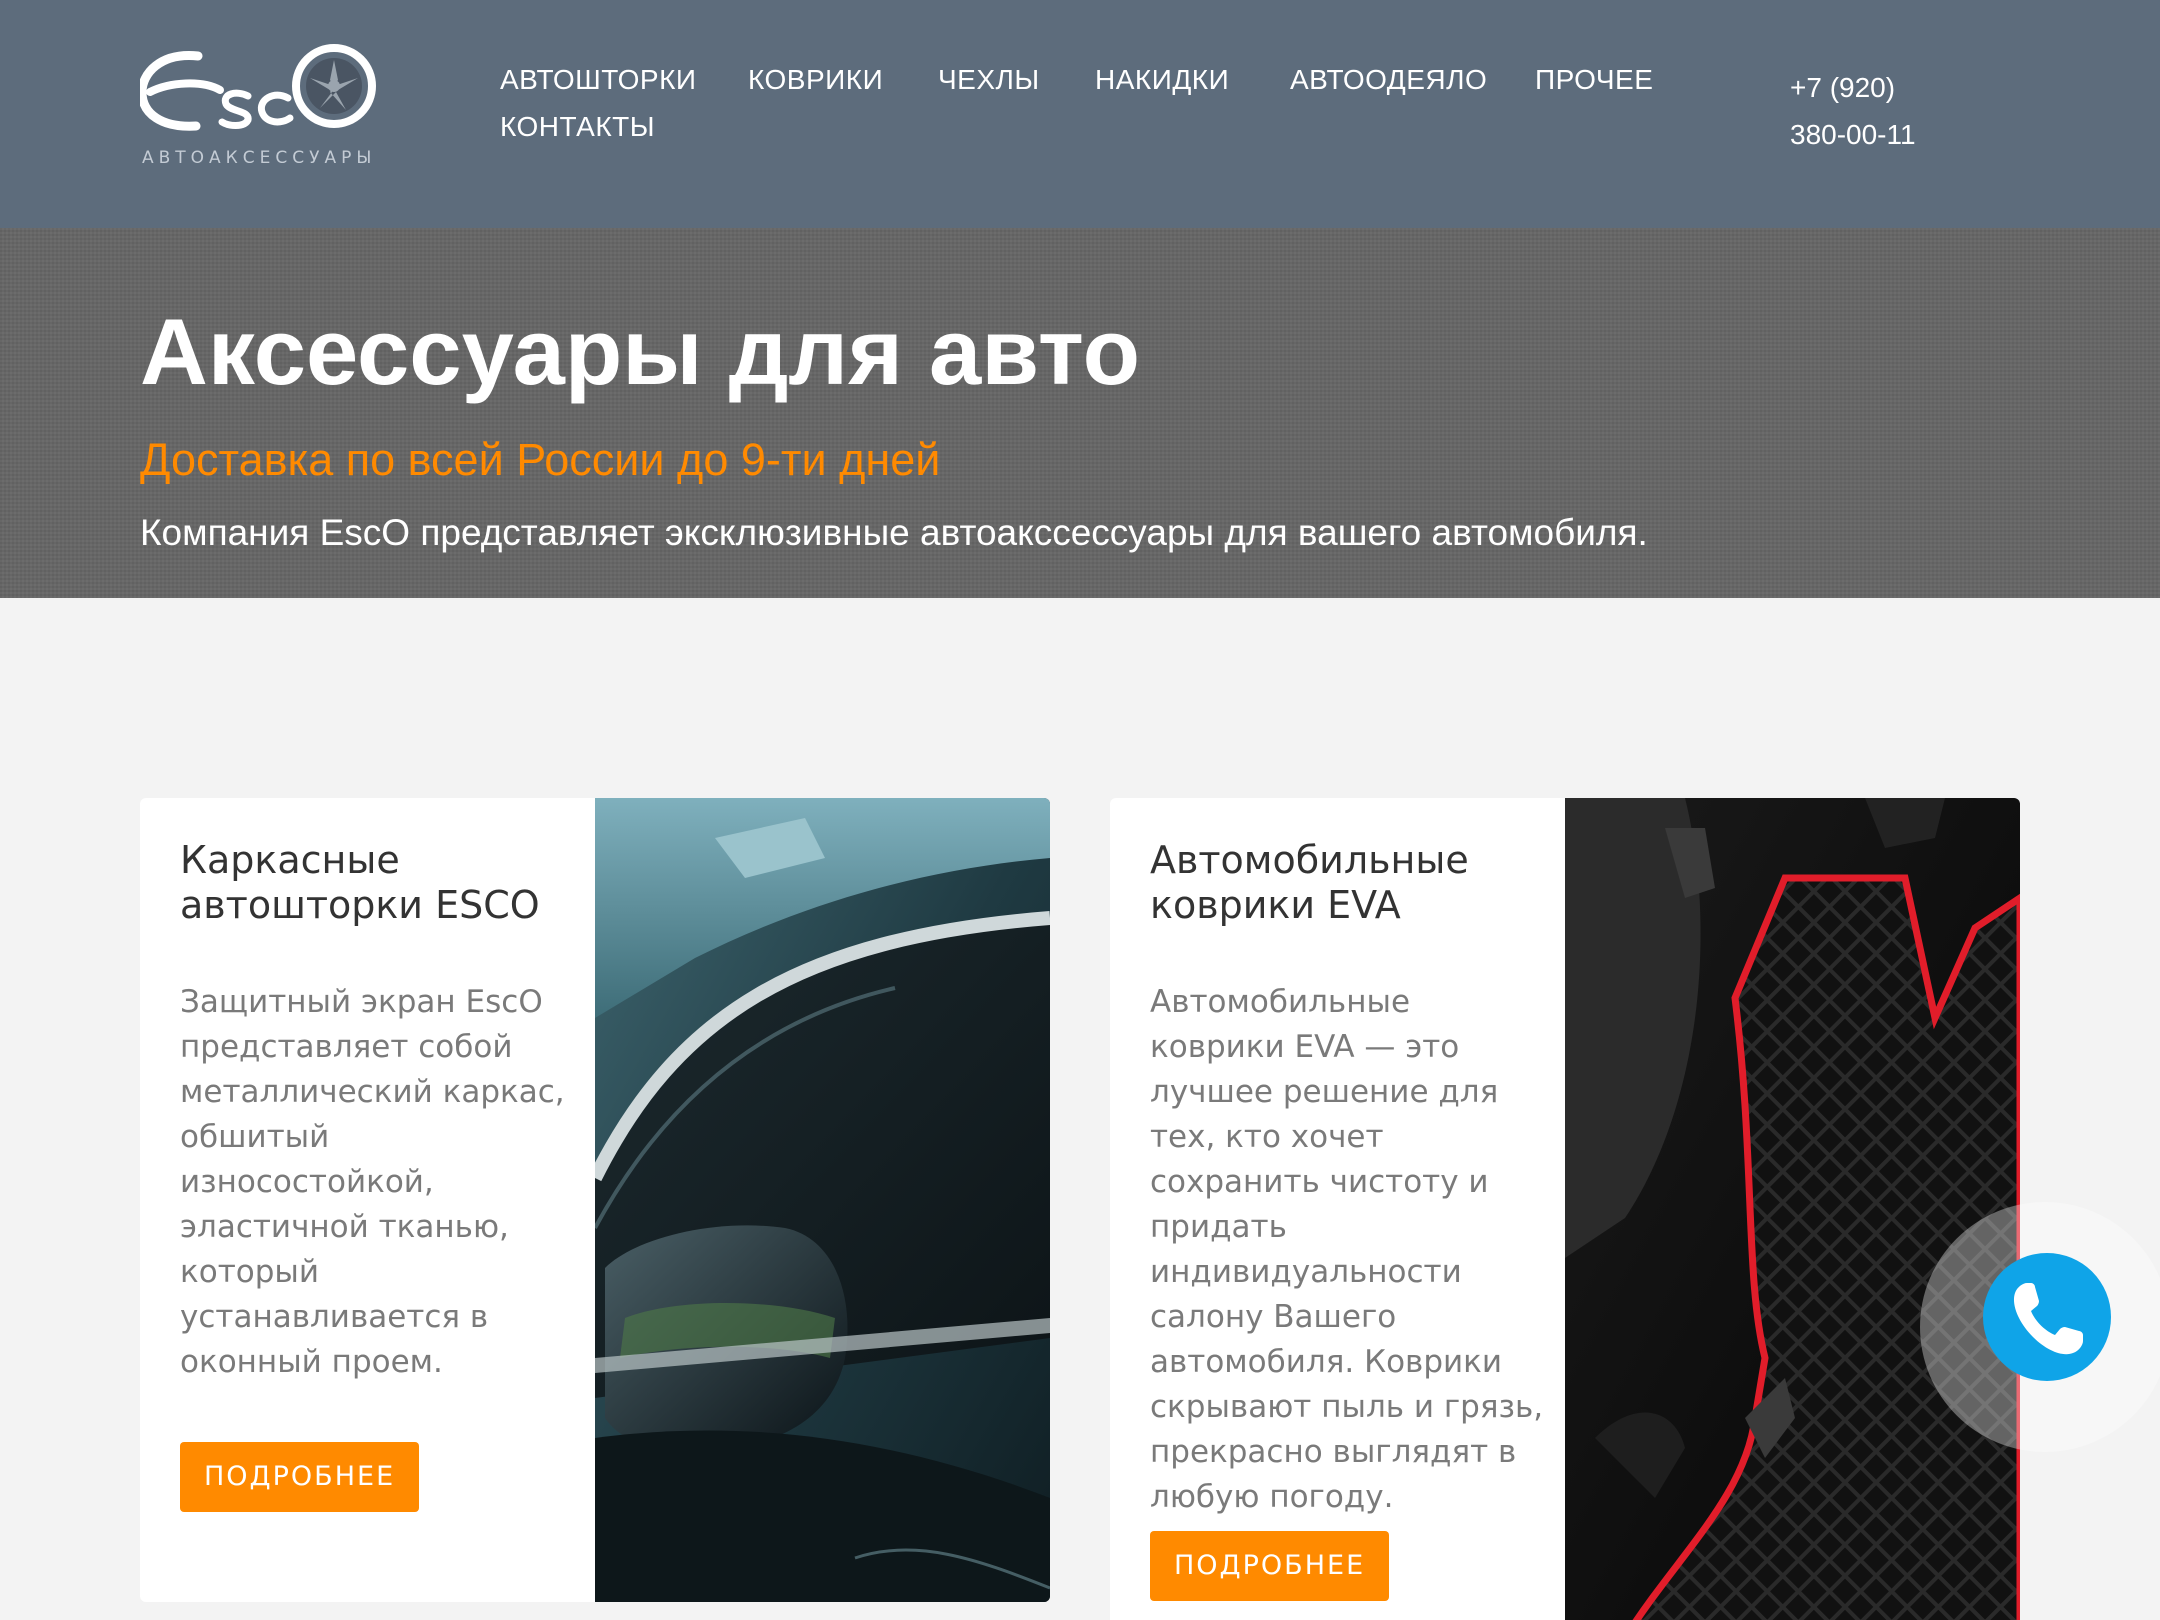 Image resolution: width=2160 pixels, height=1620 pixels. Describe the element at coordinates (822, 1200) in the screenshot. I see `car-window-image` at that location.